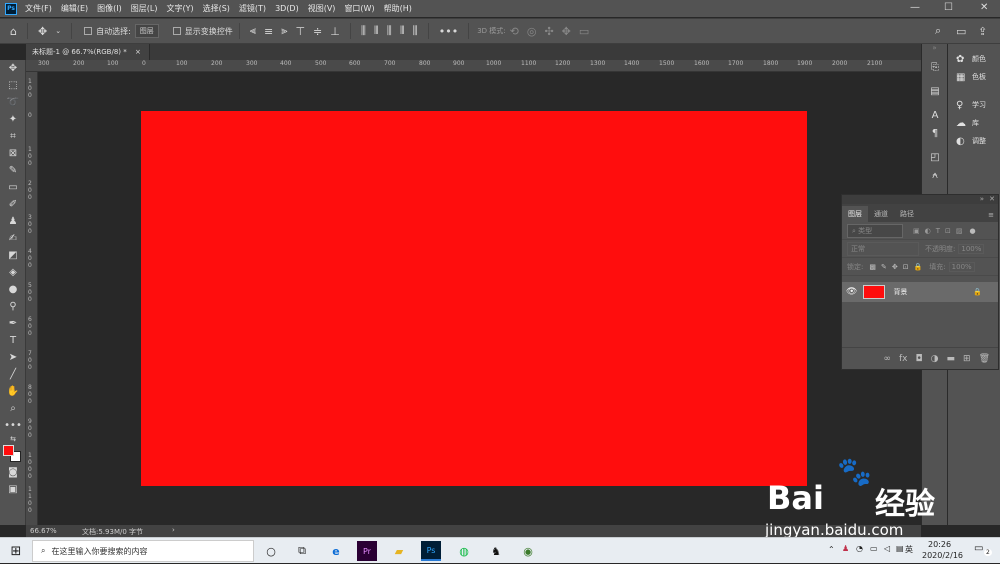  What do you see at coordinates (909, 549) in the screenshot?
I see `ime-indicator: 英` at bounding box center [909, 549].